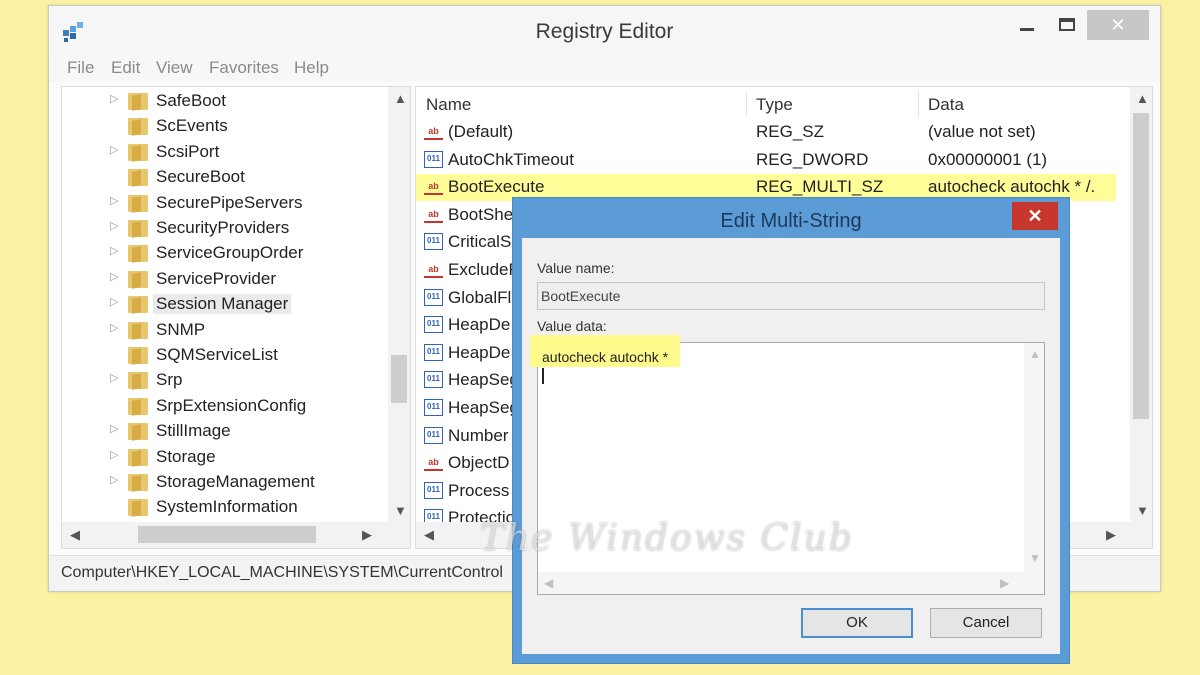 Image resolution: width=1200 pixels, height=675 pixels. I want to click on value-row: 011 AutoChkTimeout REG_DWORD 0x00000001 (1), so click(766, 160).